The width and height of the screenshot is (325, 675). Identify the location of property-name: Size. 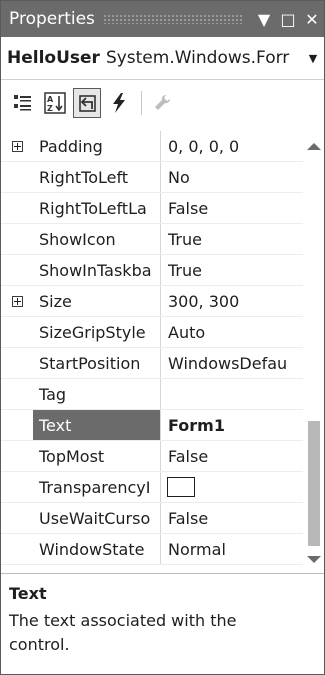
(97, 301).